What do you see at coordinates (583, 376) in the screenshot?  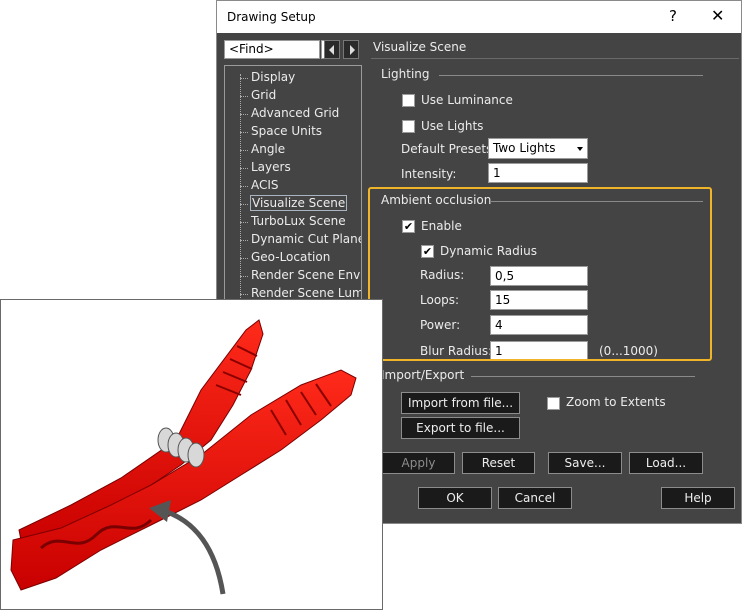 I see `import-export-divider` at bounding box center [583, 376].